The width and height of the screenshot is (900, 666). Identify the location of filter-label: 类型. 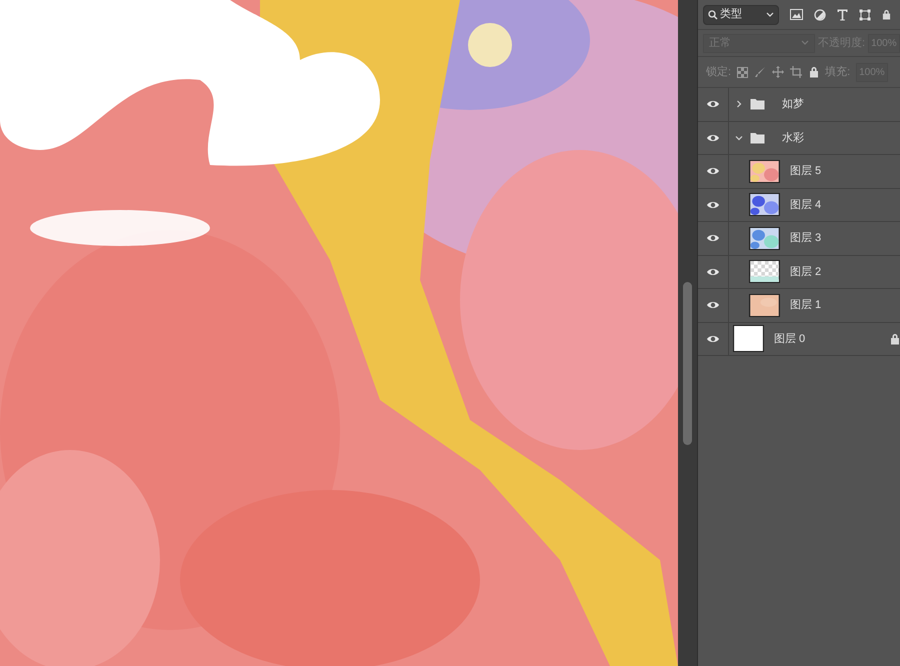
(731, 14).